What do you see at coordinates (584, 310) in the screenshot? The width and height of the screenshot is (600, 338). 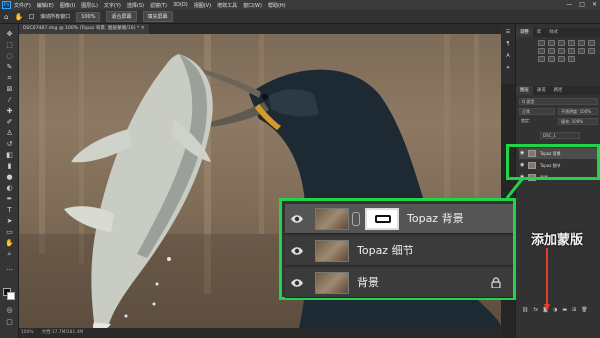 I see `delete-layer-icon: 🗑` at bounding box center [584, 310].